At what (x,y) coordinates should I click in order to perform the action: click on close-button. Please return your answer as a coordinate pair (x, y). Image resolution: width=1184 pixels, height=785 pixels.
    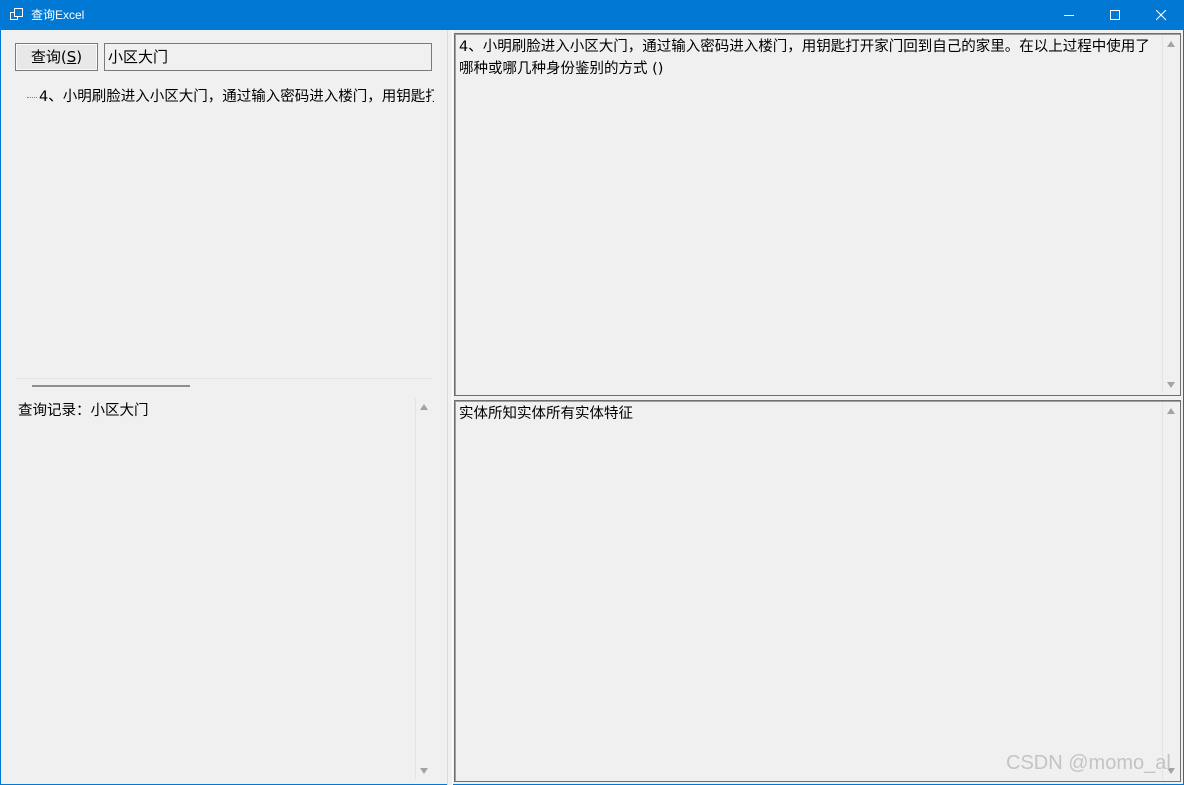
    Looking at the image, I should click on (1161, 15).